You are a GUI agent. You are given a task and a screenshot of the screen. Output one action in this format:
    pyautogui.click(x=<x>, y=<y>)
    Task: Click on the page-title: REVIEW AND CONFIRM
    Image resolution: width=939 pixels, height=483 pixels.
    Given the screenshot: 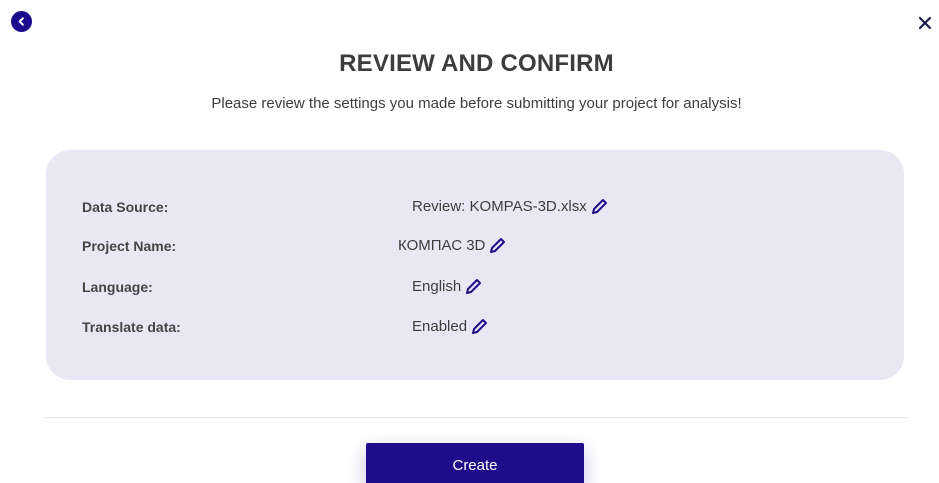 What is the action you would take?
    pyautogui.click(x=476, y=63)
    